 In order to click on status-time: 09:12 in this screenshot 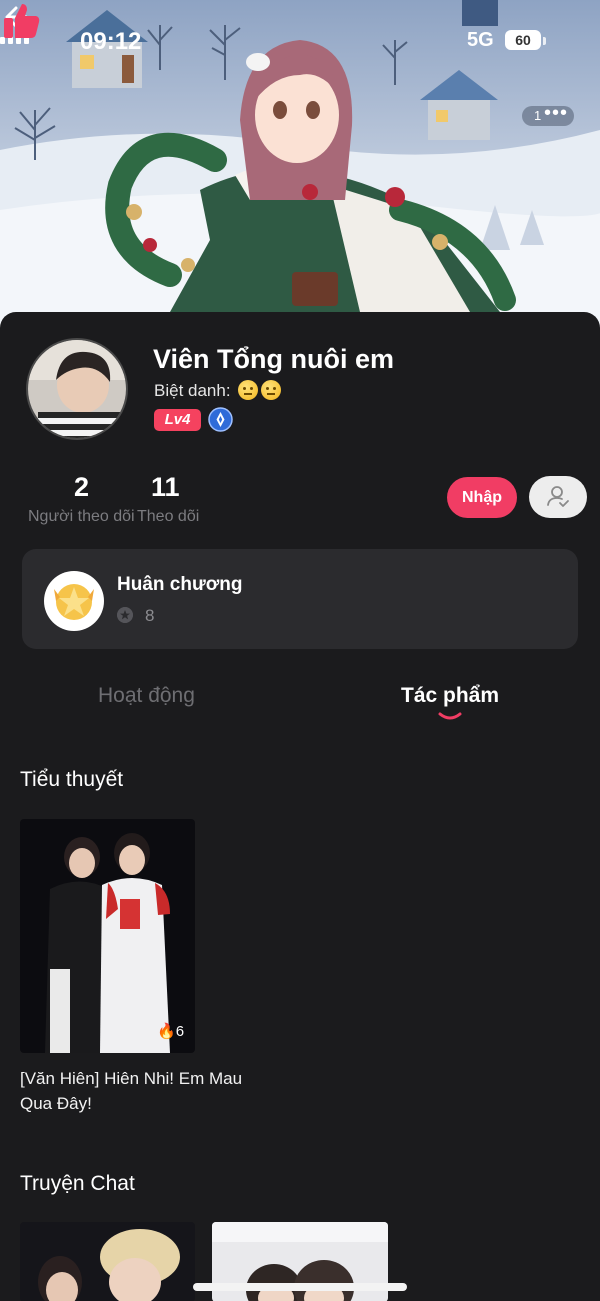, I will do `click(111, 41)`.